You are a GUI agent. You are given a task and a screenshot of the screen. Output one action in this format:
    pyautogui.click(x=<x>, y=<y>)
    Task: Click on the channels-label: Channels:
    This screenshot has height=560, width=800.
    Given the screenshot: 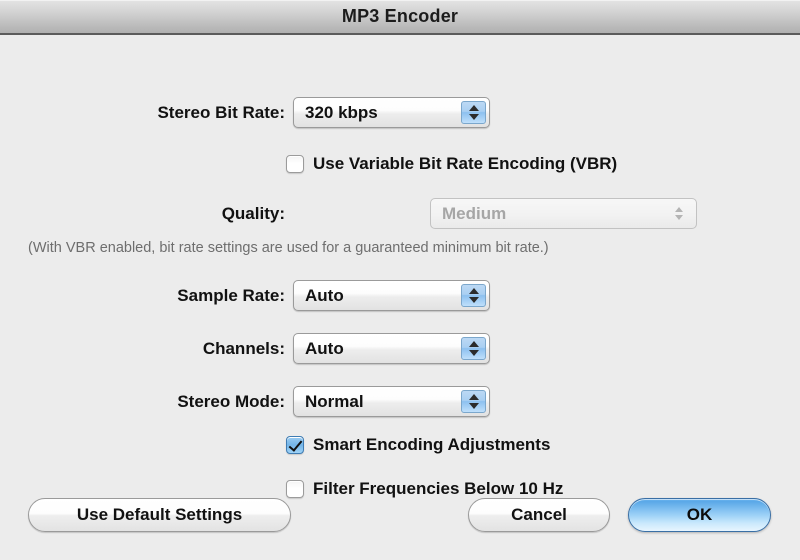 What is the action you would take?
    pyautogui.click(x=243, y=348)
    